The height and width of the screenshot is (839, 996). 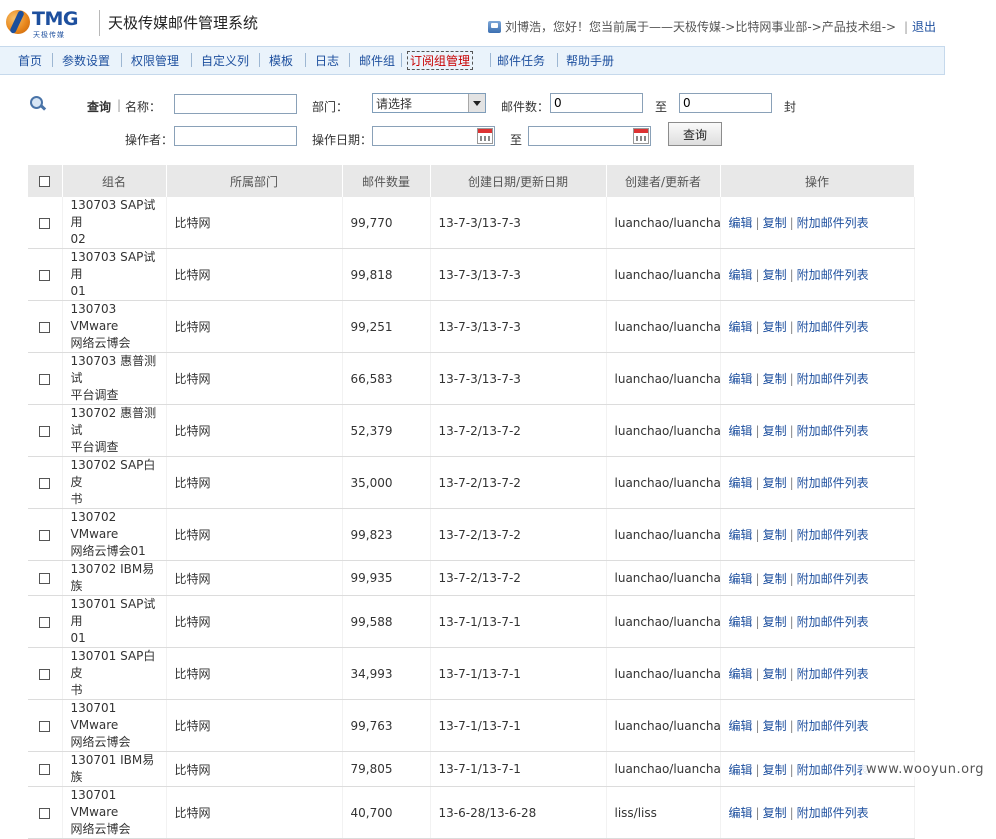 I want to click on nav-params: 参数设置, so click(x=86, y=60).